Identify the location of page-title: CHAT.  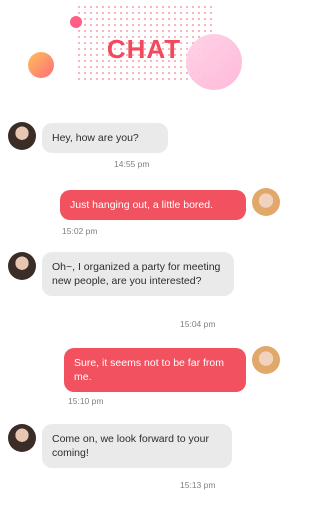
(144, 49).